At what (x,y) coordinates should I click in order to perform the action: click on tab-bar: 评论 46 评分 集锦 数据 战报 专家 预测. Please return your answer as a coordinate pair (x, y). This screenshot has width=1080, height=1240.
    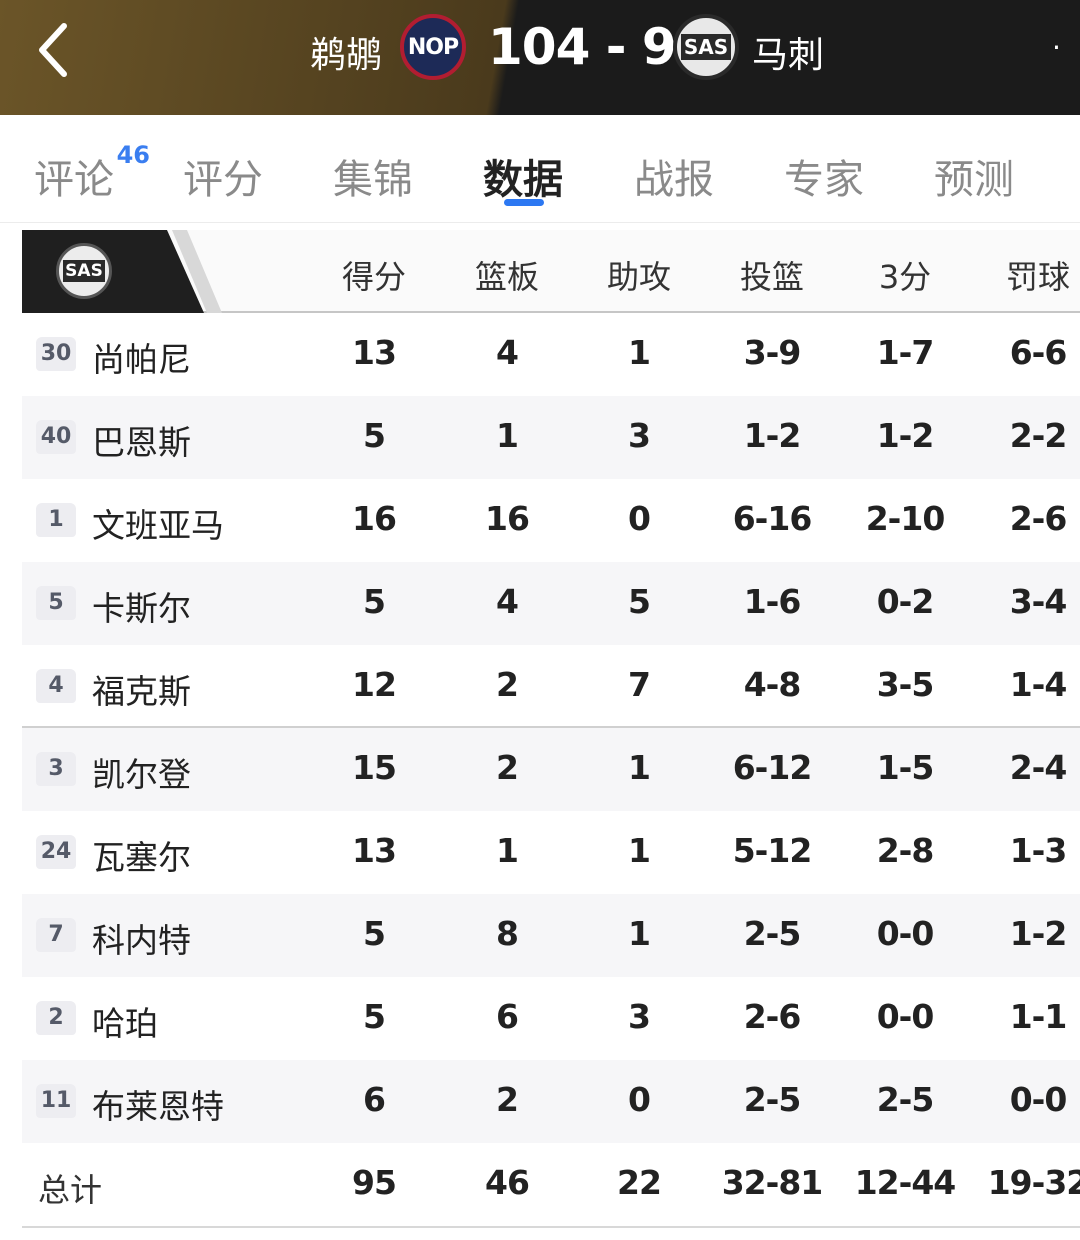
    Looking at the image, I should click on (540, 169).